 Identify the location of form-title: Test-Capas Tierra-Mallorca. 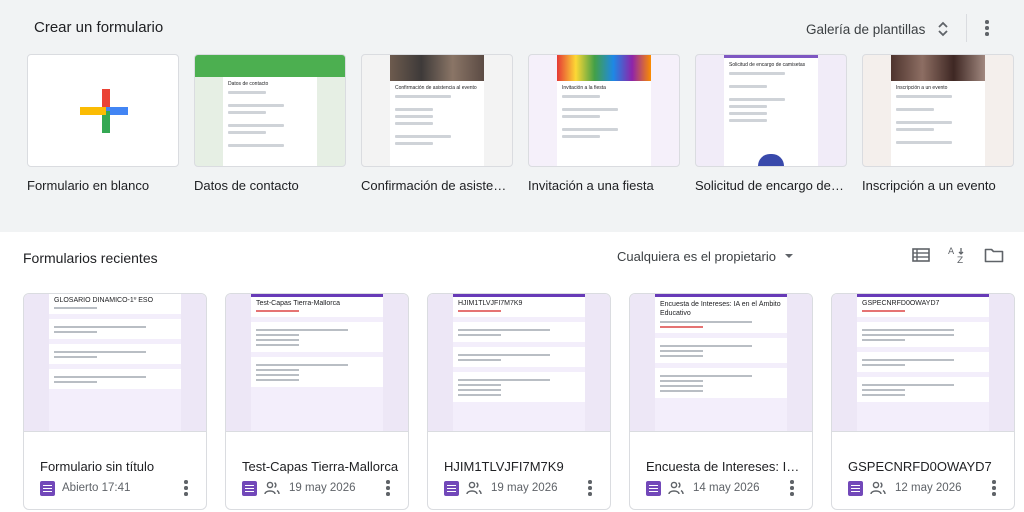
(320, 466).